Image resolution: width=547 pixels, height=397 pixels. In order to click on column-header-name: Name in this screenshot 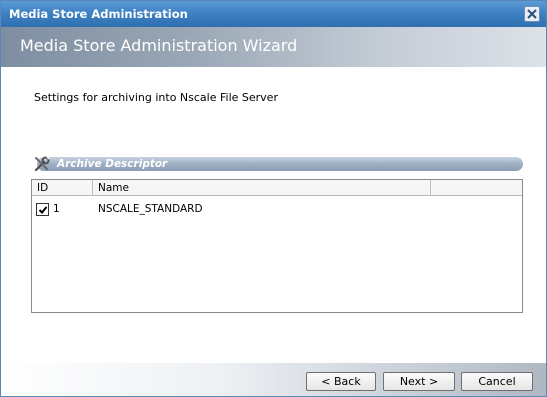, I will do `click(262, 188)`.